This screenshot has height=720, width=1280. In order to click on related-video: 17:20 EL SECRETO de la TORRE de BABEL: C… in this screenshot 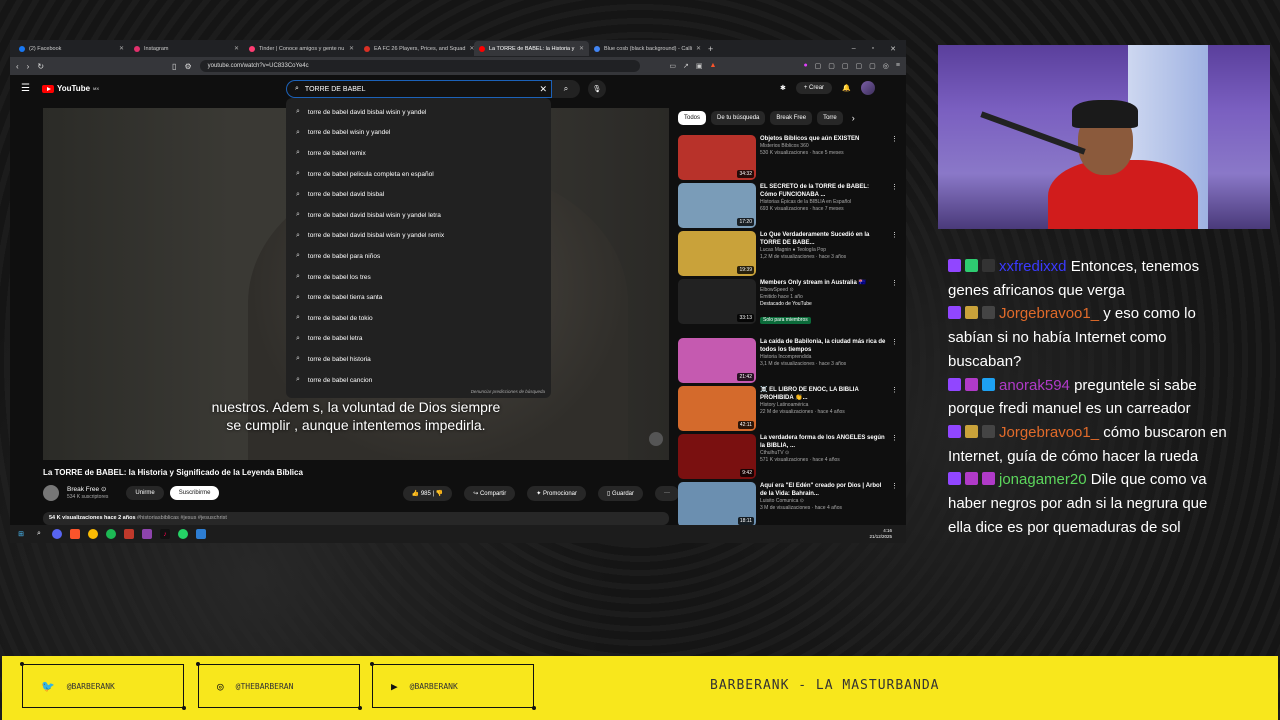, I will do `click(788, 205)`.